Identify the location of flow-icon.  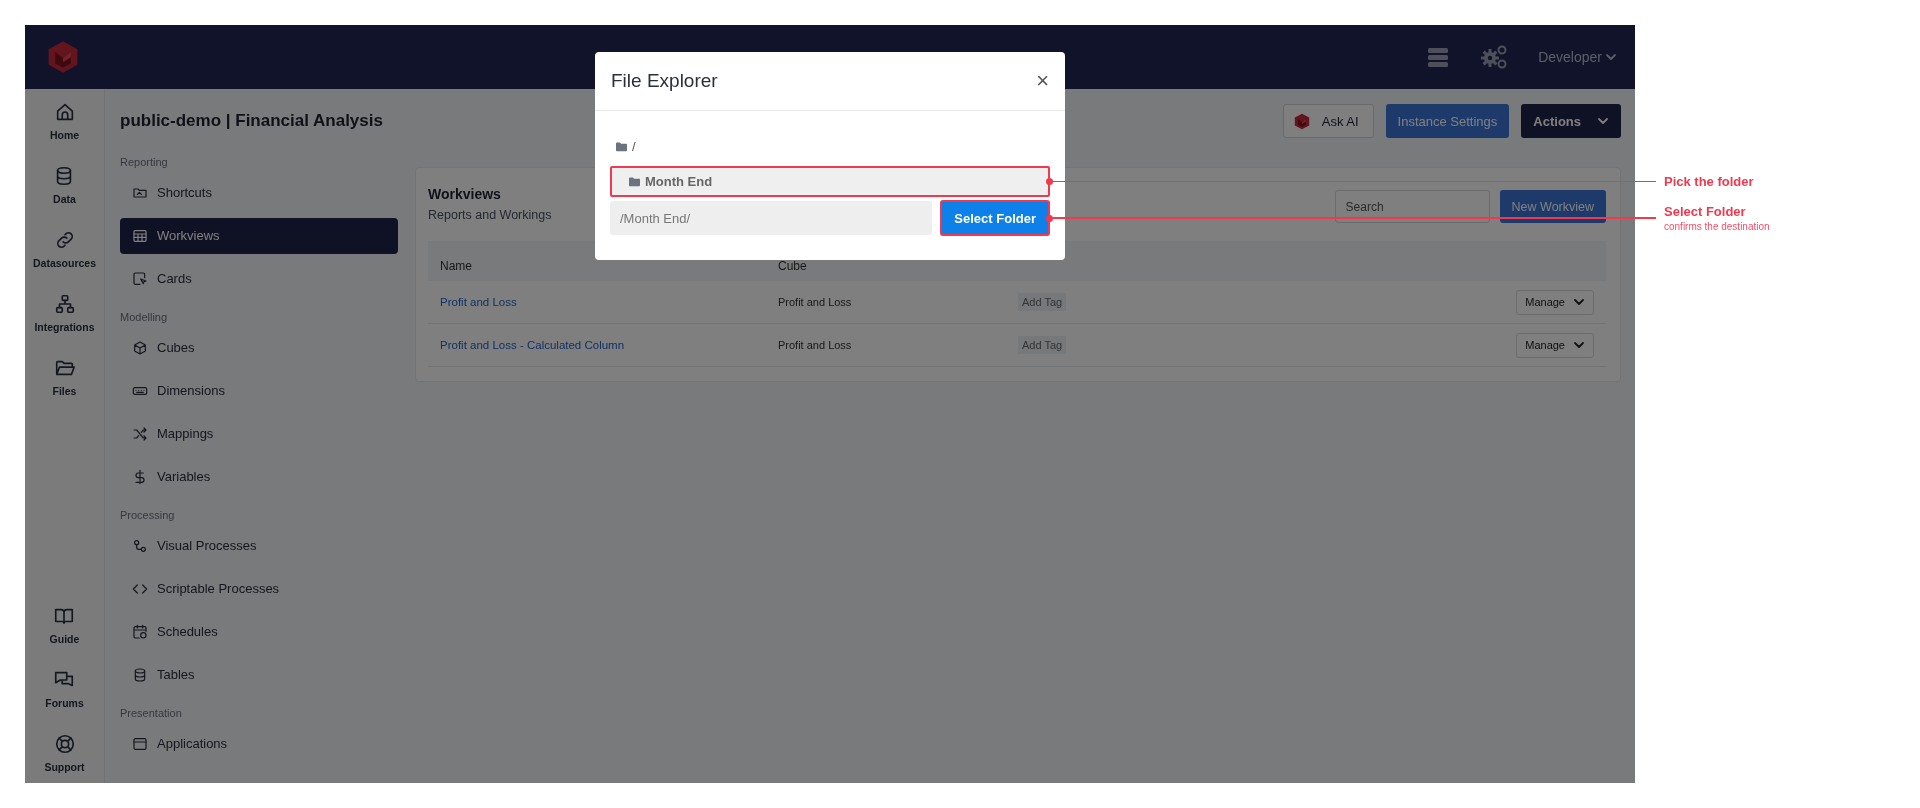
(140, 545).